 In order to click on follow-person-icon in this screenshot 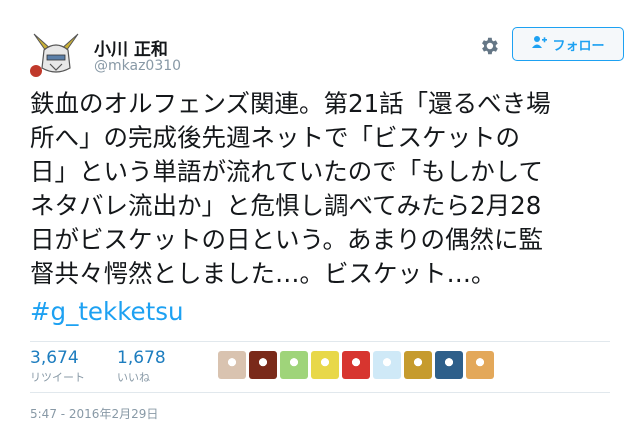, I will do `click(539, 44)`.